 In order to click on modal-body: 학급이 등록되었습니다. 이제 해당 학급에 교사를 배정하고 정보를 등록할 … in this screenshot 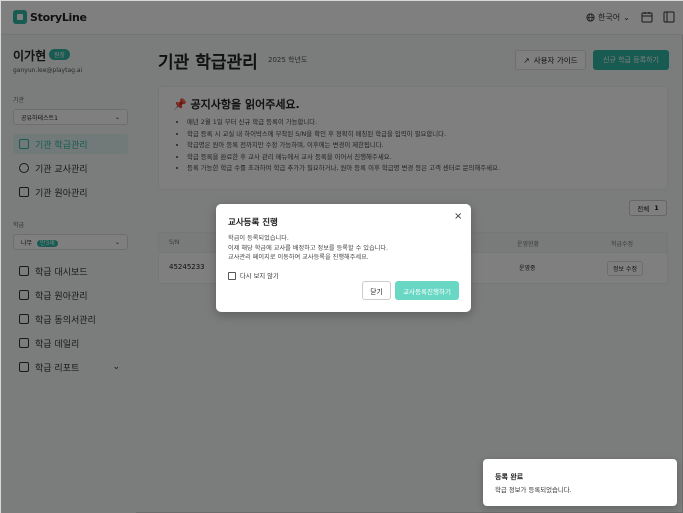, I will do `click(344, 248)`.